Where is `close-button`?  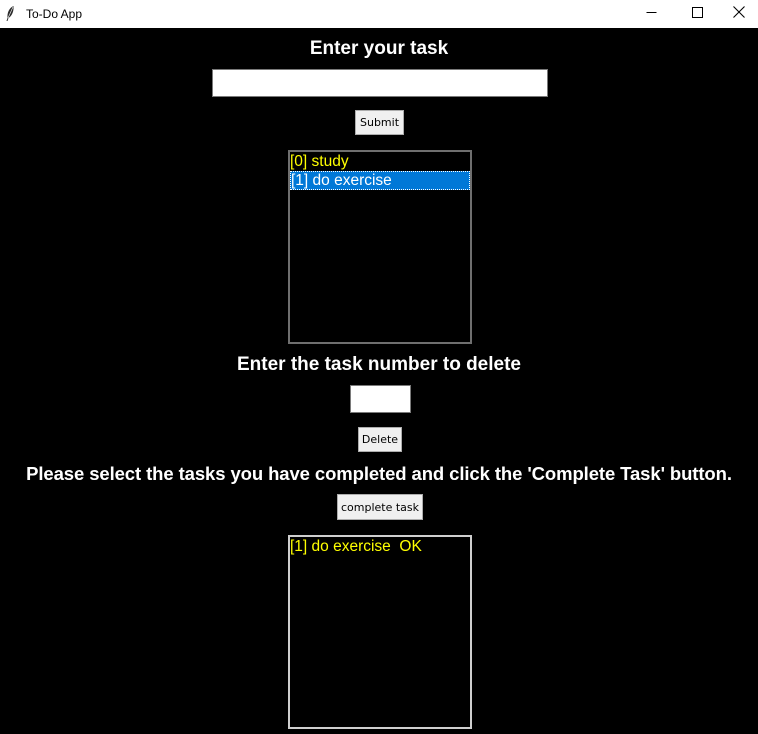 close-button is located at coordinates (739, 14).